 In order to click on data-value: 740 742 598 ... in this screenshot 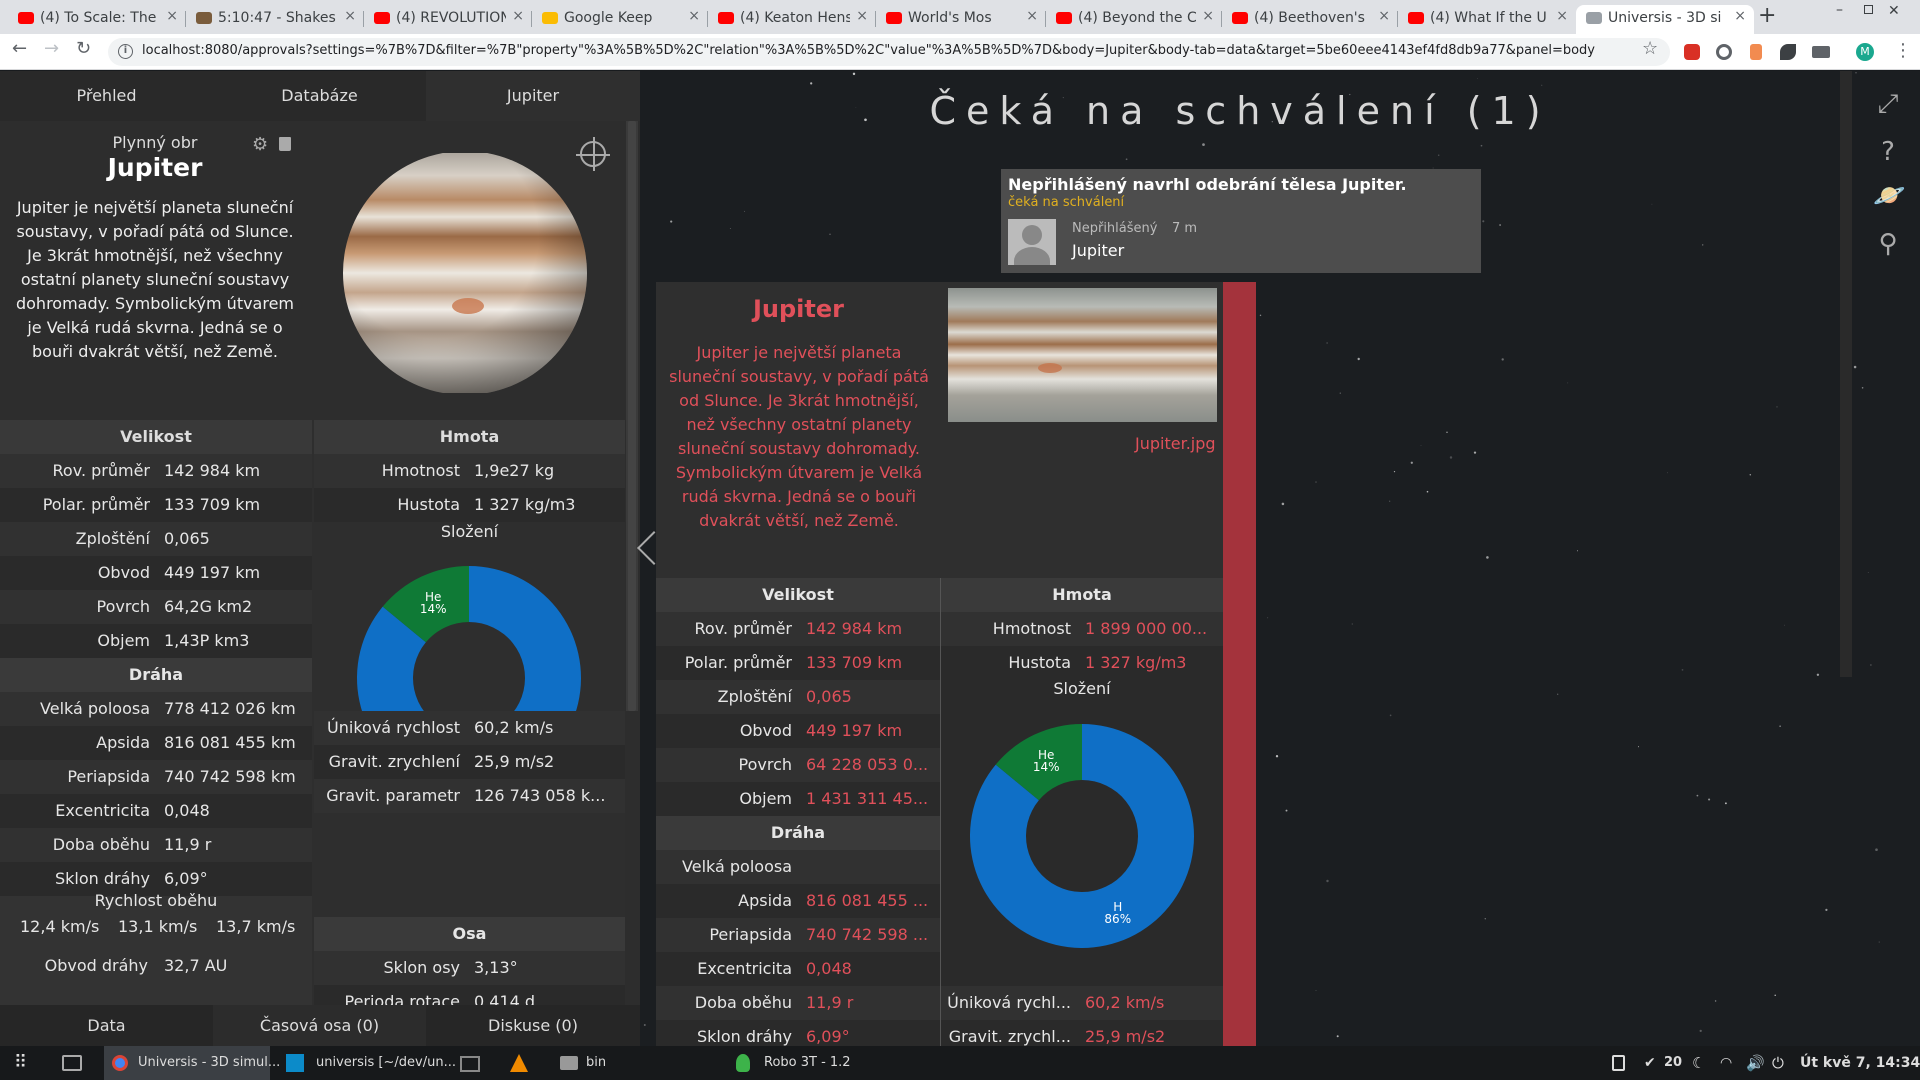, I will do `click(867, 934)`.